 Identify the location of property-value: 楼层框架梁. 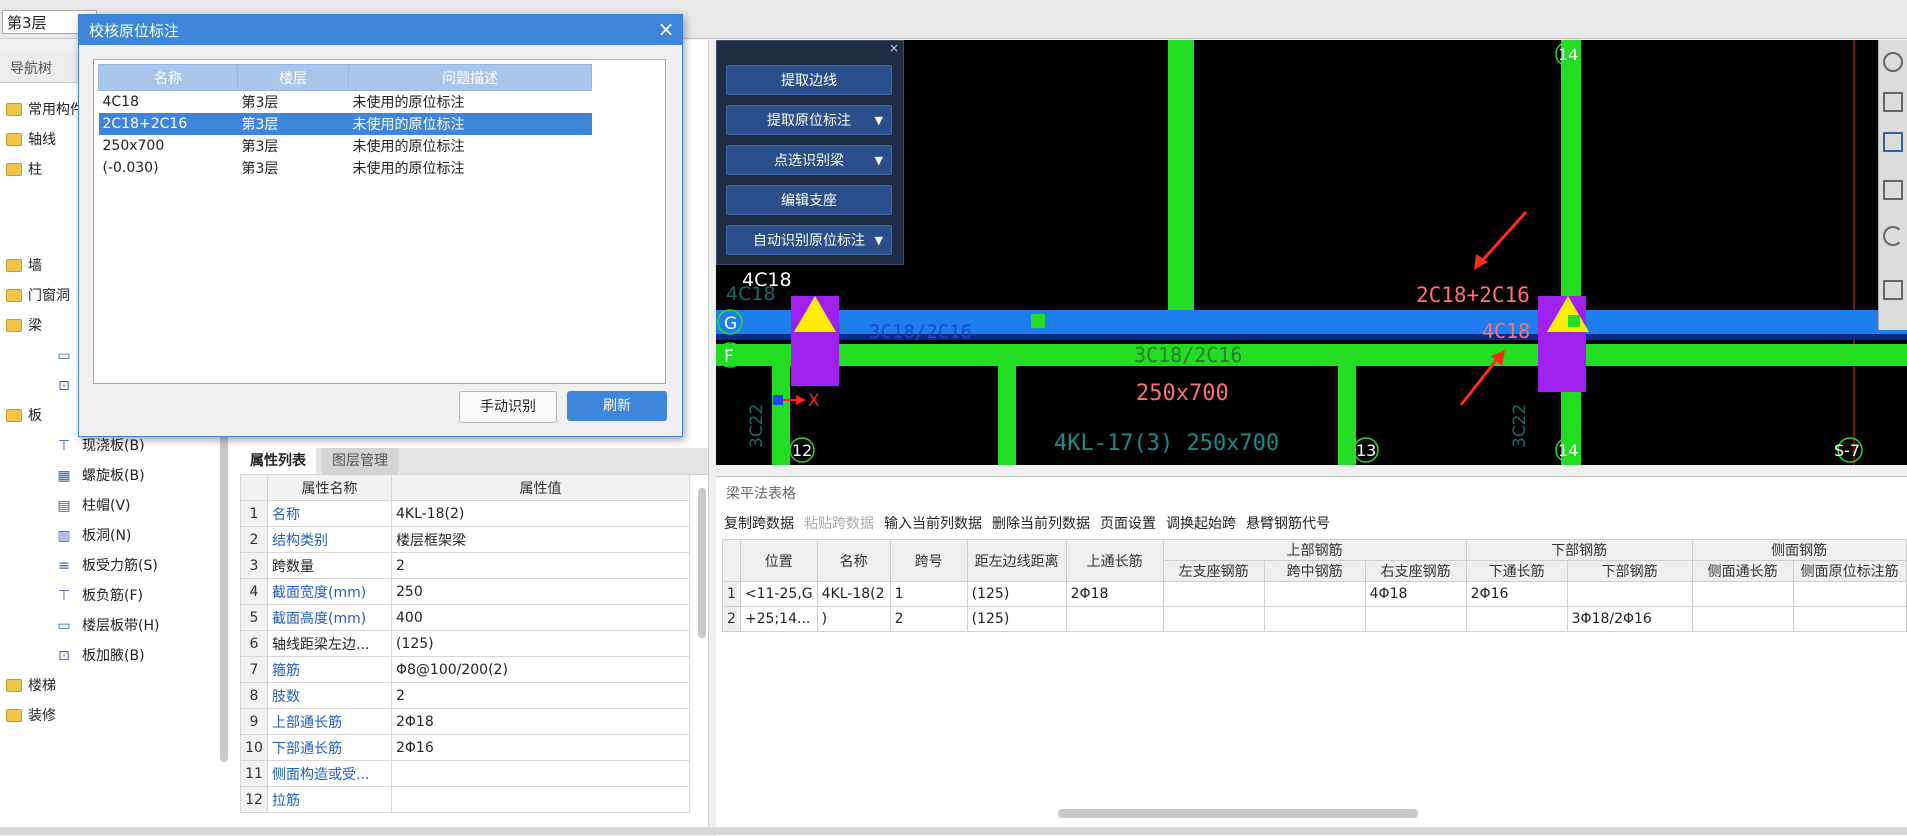
(540, 539).